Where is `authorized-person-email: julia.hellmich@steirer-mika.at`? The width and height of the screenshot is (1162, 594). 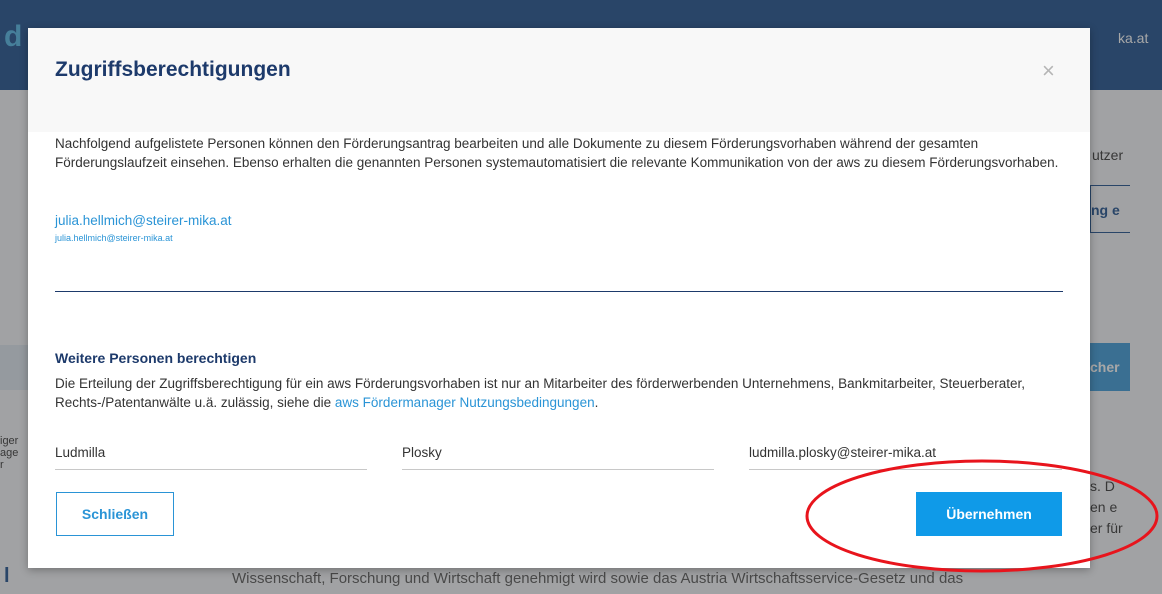 authorized-person-email: julia.hellmich@steirer-mika.at is located at coordinates (143, 220).